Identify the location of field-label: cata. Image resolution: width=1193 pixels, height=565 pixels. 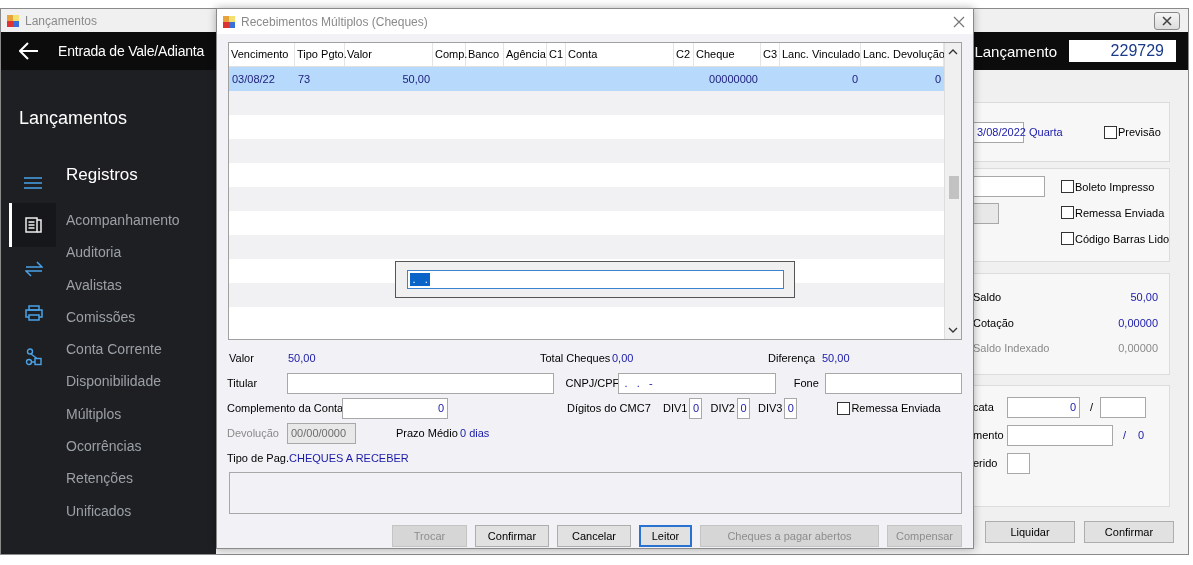
(984, 407).